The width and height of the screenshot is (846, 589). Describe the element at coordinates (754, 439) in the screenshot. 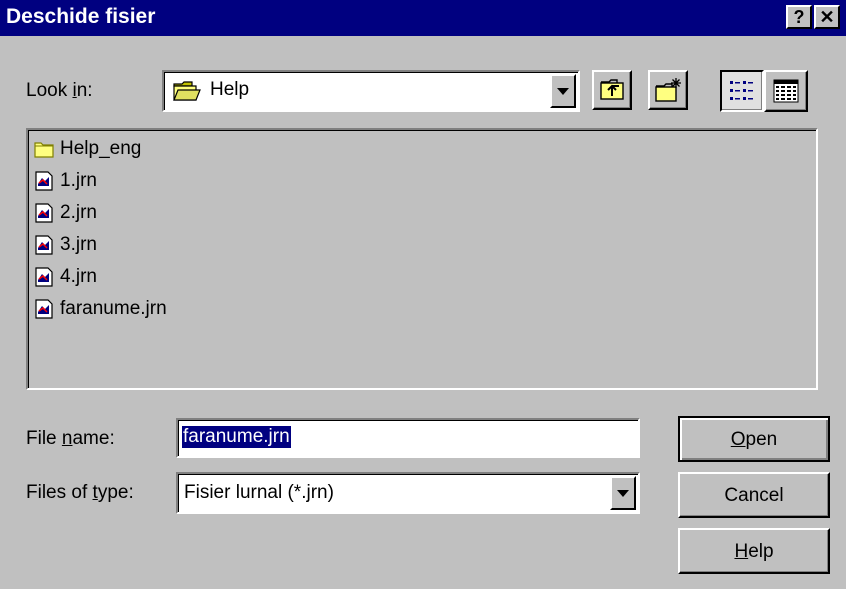

I see `open-button: Open` at that location.